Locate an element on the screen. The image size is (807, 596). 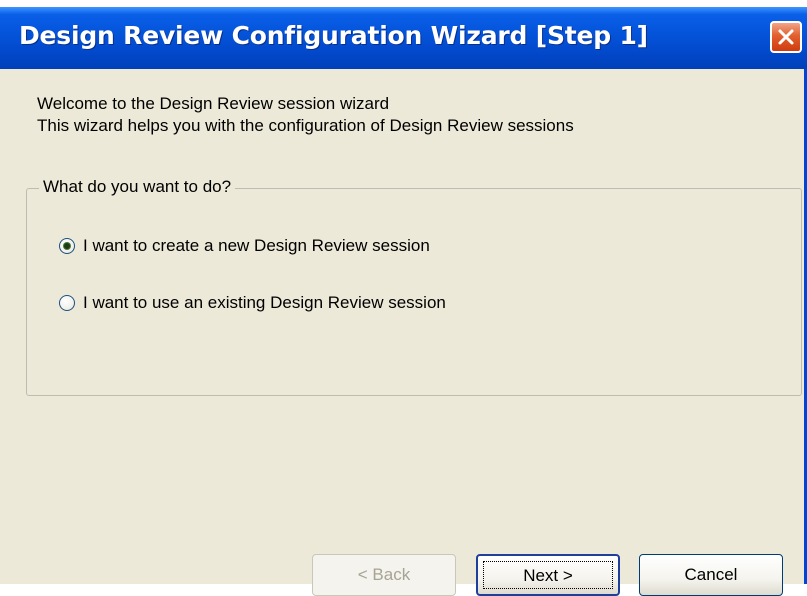
radio-dot-icon is located at coordinates (67, 246).